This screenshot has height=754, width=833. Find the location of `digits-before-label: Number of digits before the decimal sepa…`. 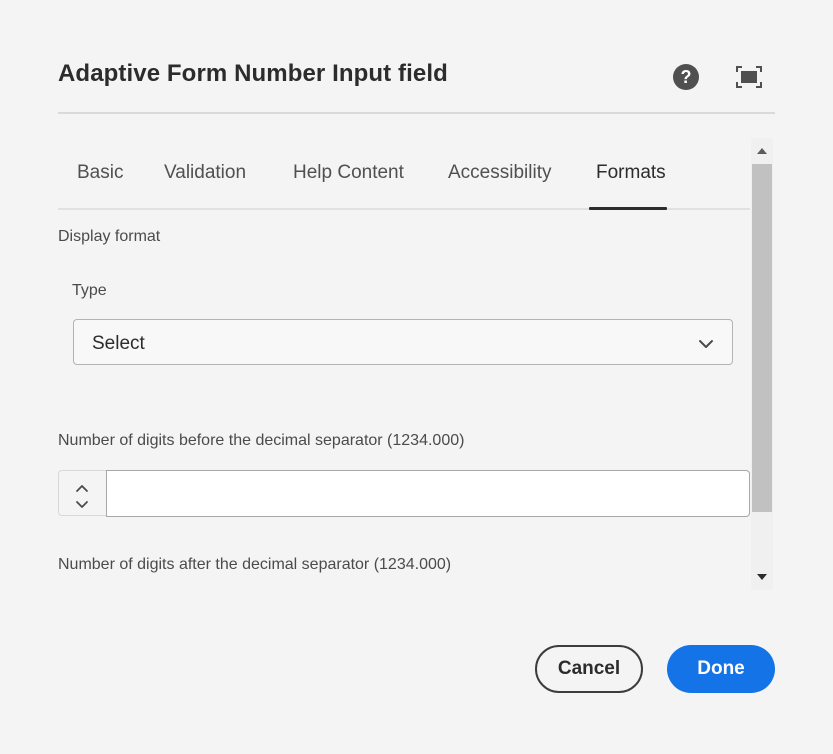

digits-before-label: Number of digits before the decimal sepa… is located at coordinates (261, 440).